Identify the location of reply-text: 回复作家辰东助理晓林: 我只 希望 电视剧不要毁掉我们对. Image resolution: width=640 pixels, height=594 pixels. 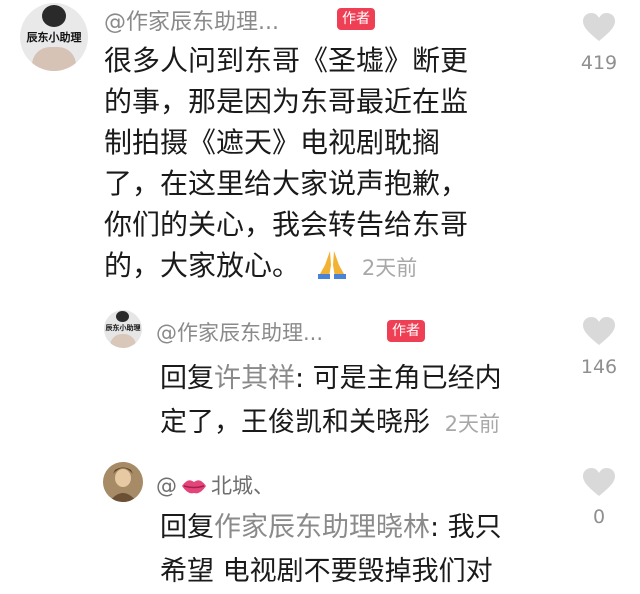
(365, 550).